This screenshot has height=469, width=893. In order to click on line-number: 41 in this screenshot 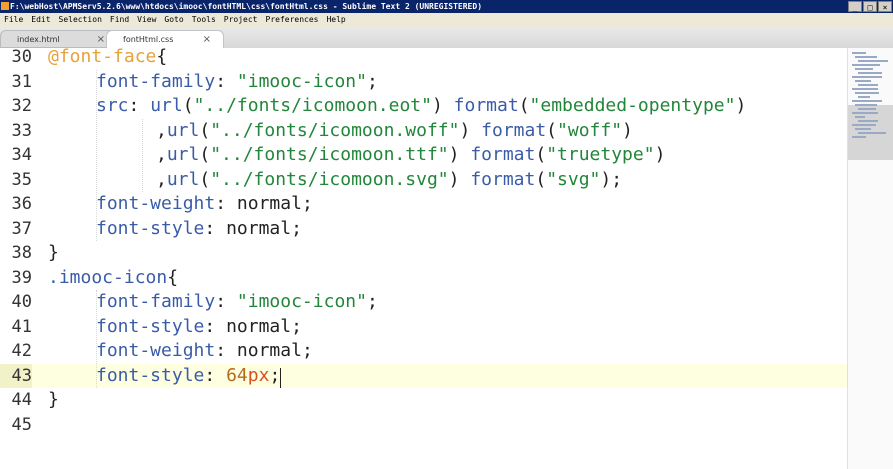, I will do `click(21, 326)`.